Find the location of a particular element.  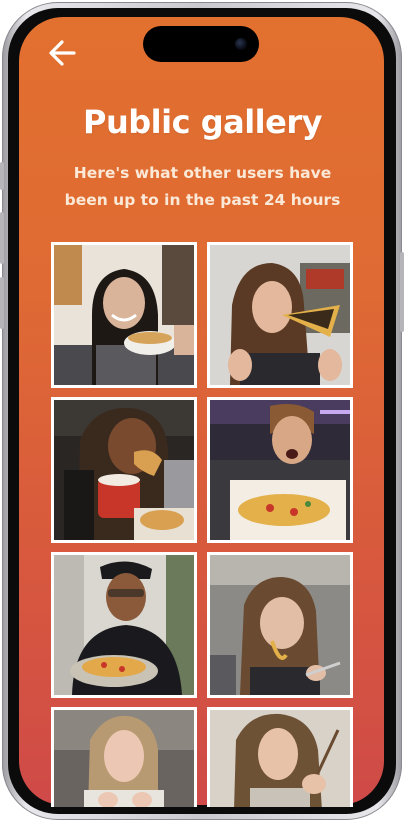

woman-eating-pizza-photo is located at coordinates (280, 315).